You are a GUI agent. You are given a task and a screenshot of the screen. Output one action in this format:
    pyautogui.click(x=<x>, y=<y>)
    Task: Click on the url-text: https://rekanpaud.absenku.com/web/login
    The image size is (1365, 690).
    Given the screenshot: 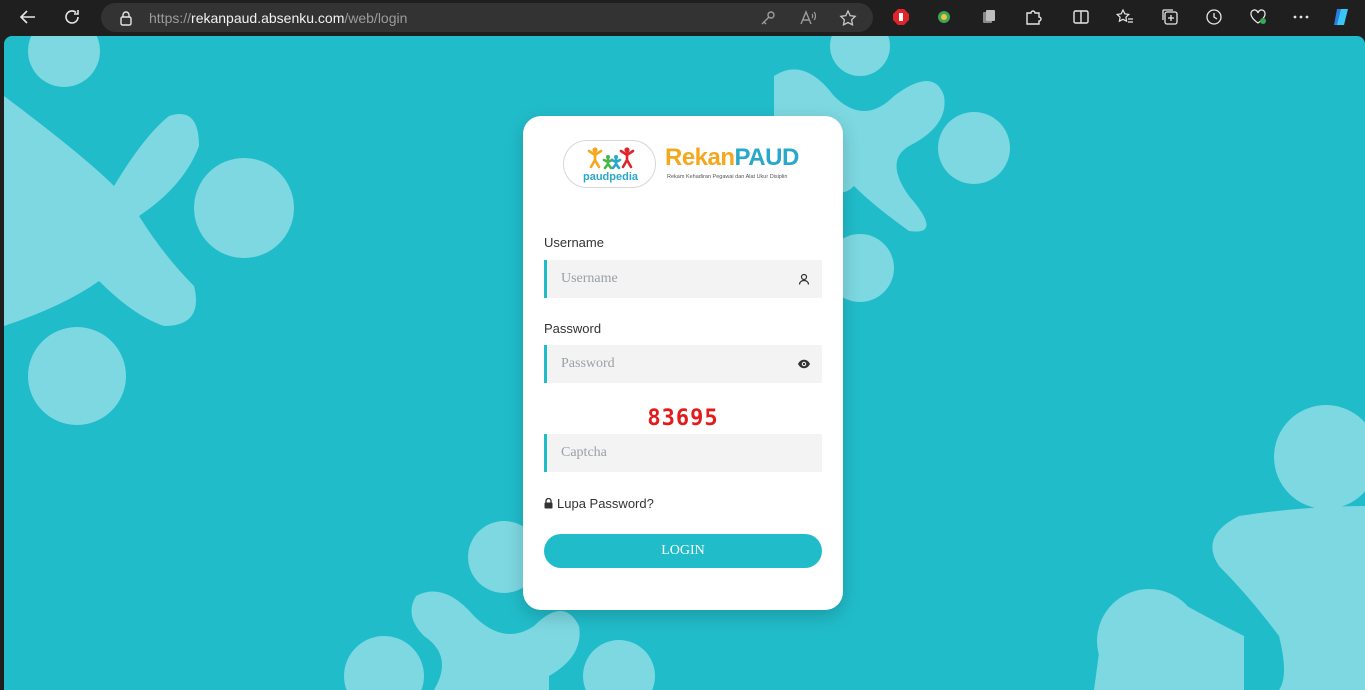 What is the action you would take?
    pyautogui.click(x=278, y=18)
    